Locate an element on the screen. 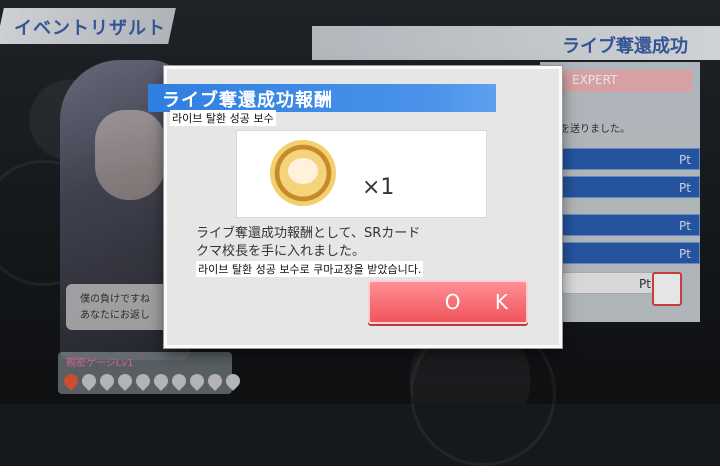  bear-face-icon is located at coordinates (303, 171).